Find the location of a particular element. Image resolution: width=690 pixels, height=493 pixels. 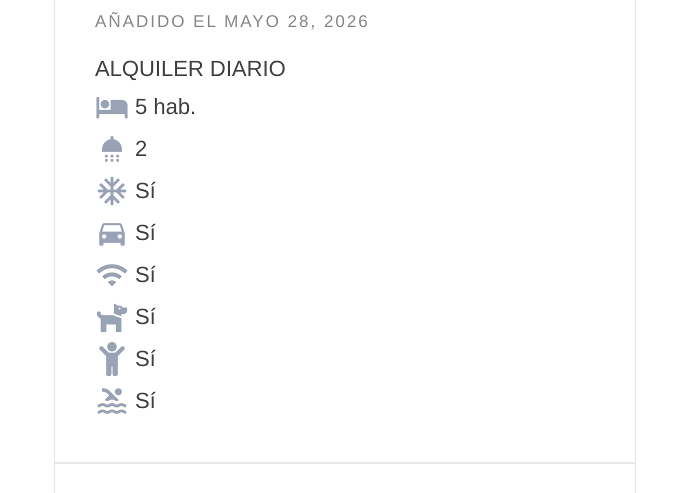

snowflake-icon is located at coordinates (112, 191).